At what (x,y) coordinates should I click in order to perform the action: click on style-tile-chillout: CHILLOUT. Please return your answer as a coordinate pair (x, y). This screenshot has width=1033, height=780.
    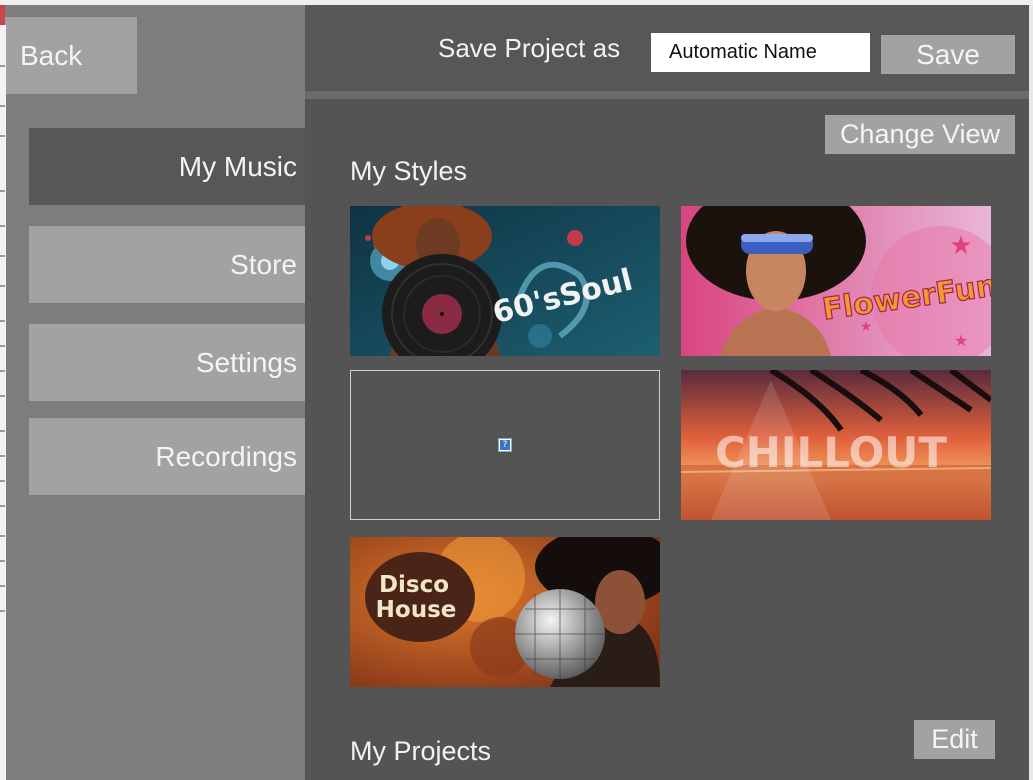
    Looking at the image, I should click on (836, 445).